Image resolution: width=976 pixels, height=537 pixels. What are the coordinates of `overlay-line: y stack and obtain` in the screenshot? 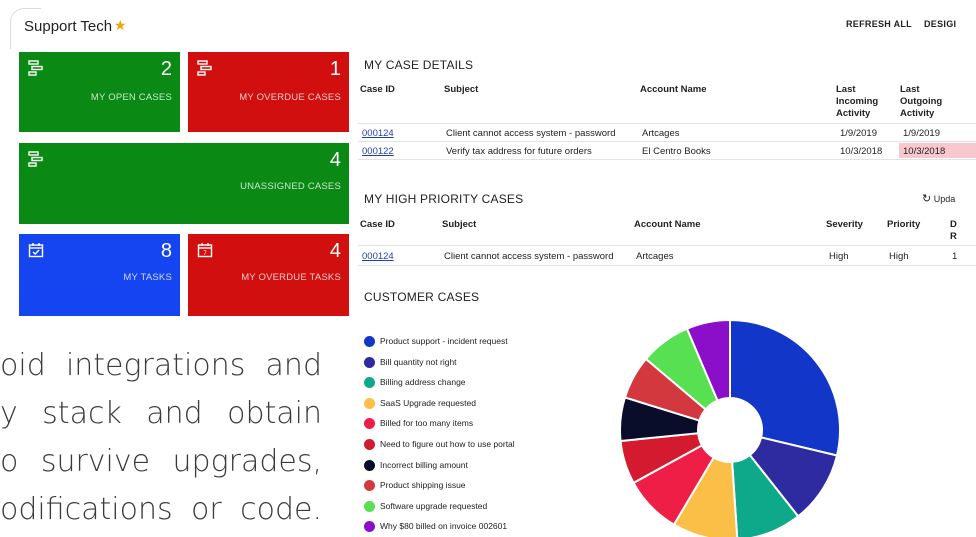 It's located at (161, 413).